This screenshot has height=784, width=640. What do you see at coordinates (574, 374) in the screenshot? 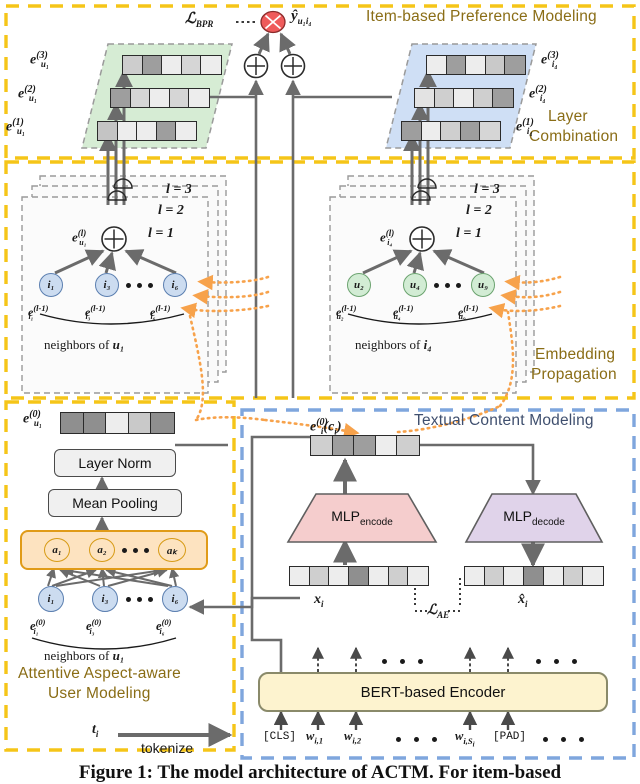
I see `section-label-embedding-propagation-line2: Propagation` at bounding box center [574, 374].